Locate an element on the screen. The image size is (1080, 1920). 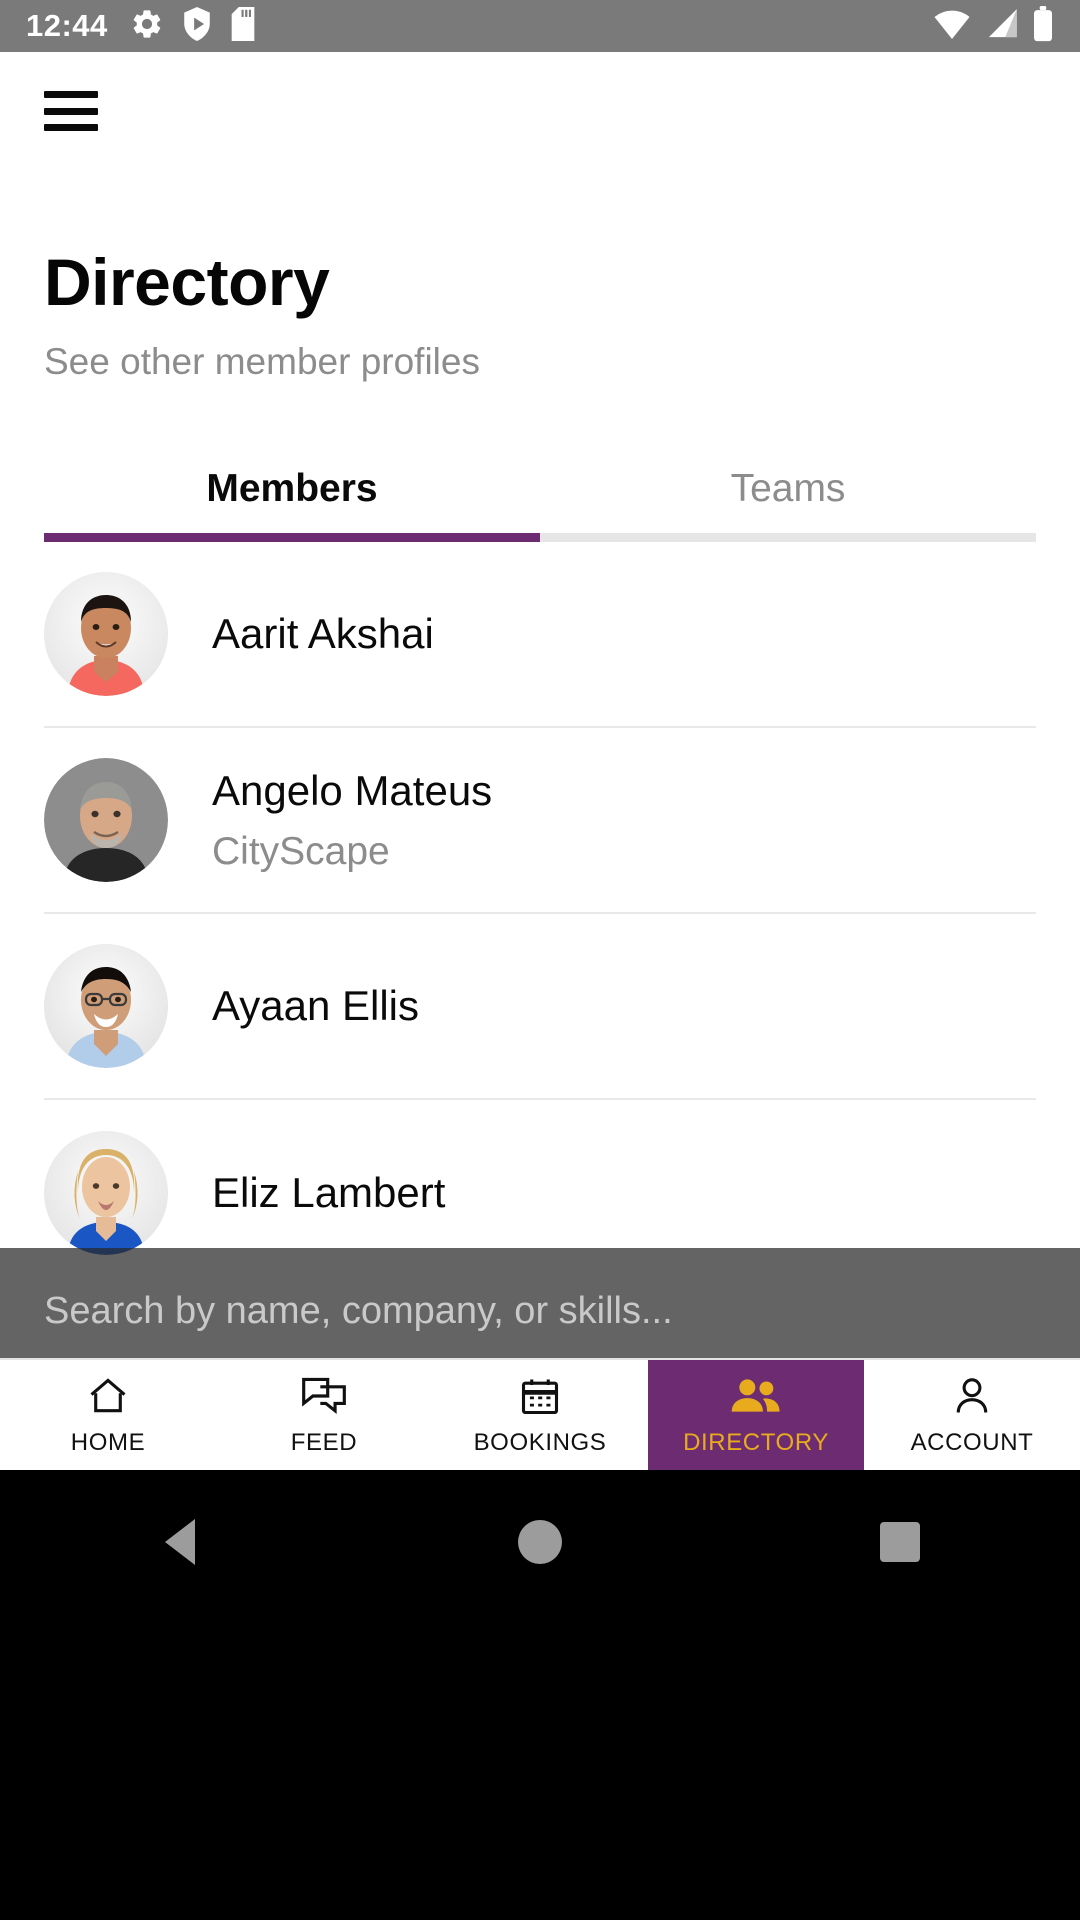
tabs-container: Members Teams is located at coordinates (540, 505).